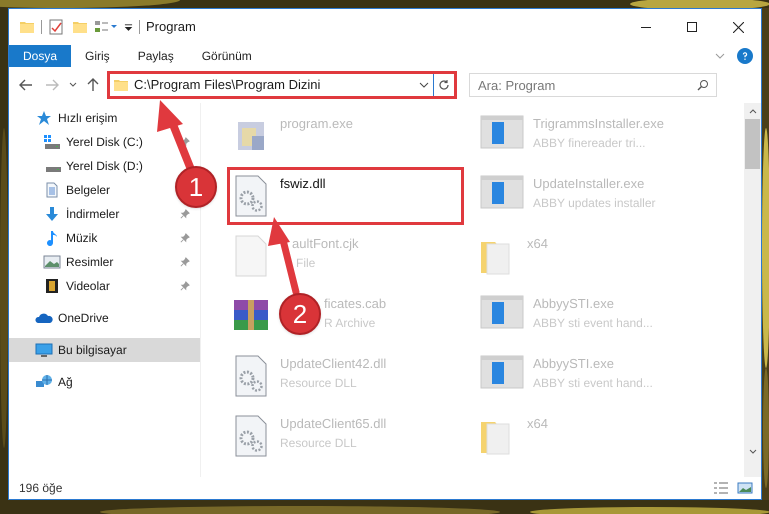 The width and height of the screenshot is (769, 514). I want to click on sidebar-item: İndirmeler, so click(81, 214).